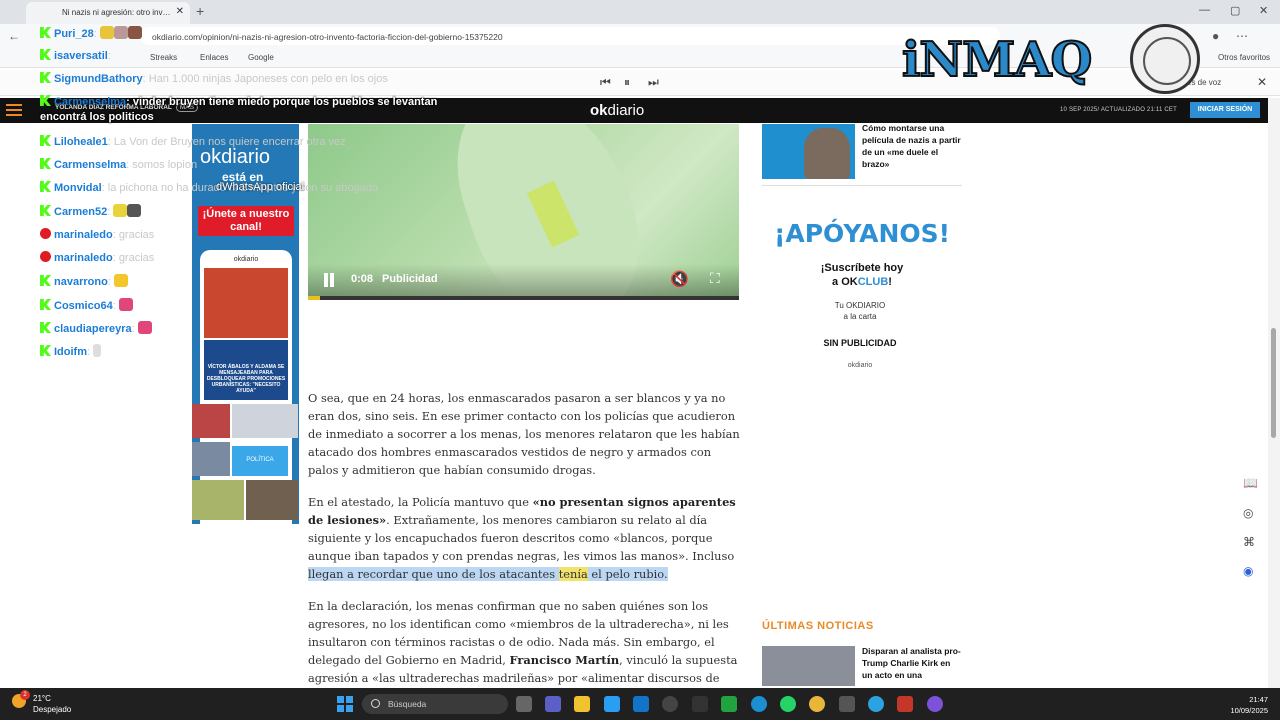 This screenshot has height=720, width=1280. I want to click on start-button, so click(345, 704).